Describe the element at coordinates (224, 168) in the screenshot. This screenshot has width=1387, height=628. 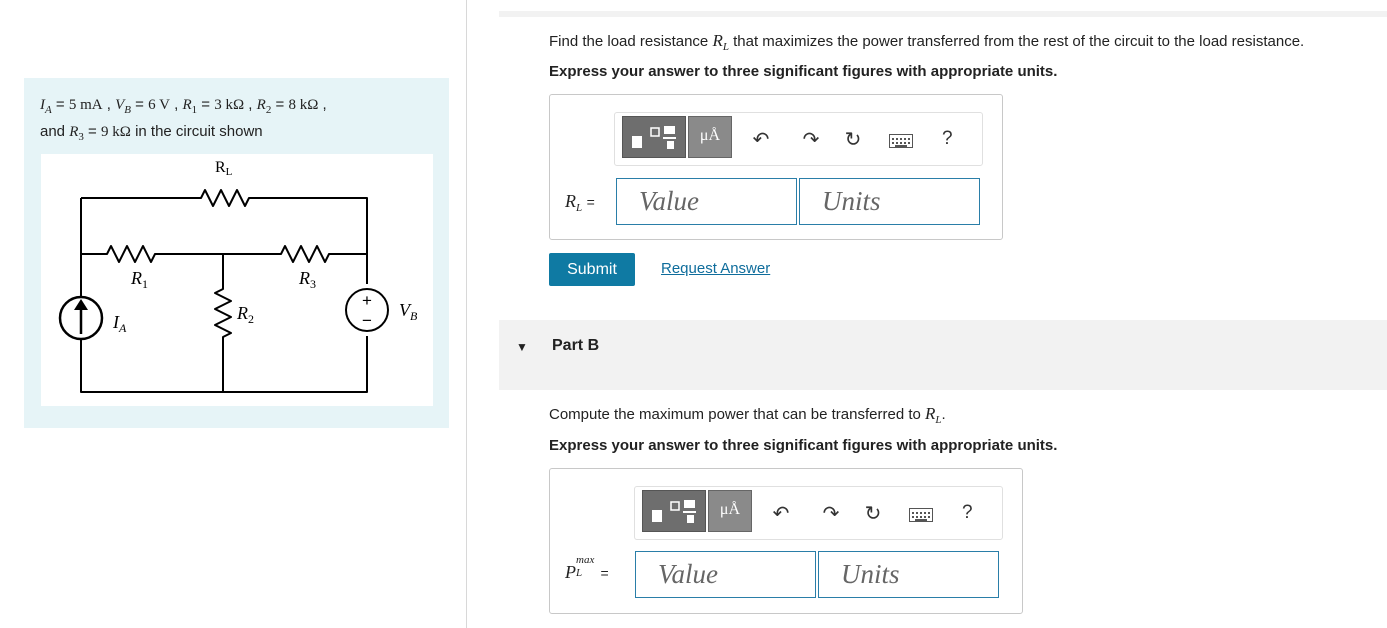
I see `label-rl: RL` at that location.